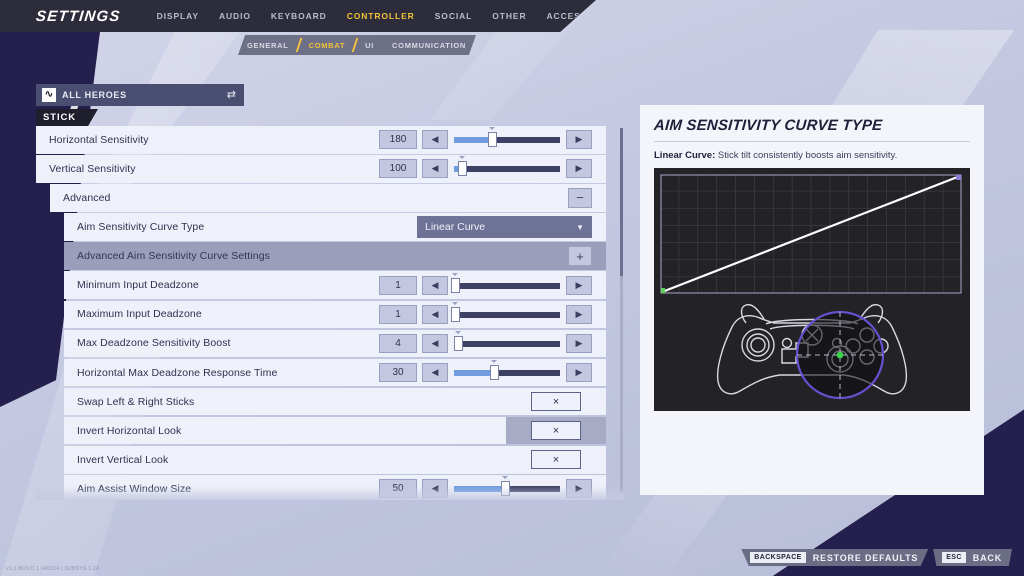  What do you see at coordinates (321, 140) in the screenshot?
I see `setting-row: Horizontal Sensitivity 180 ◀ ▶` at bounding box center [321, 140].